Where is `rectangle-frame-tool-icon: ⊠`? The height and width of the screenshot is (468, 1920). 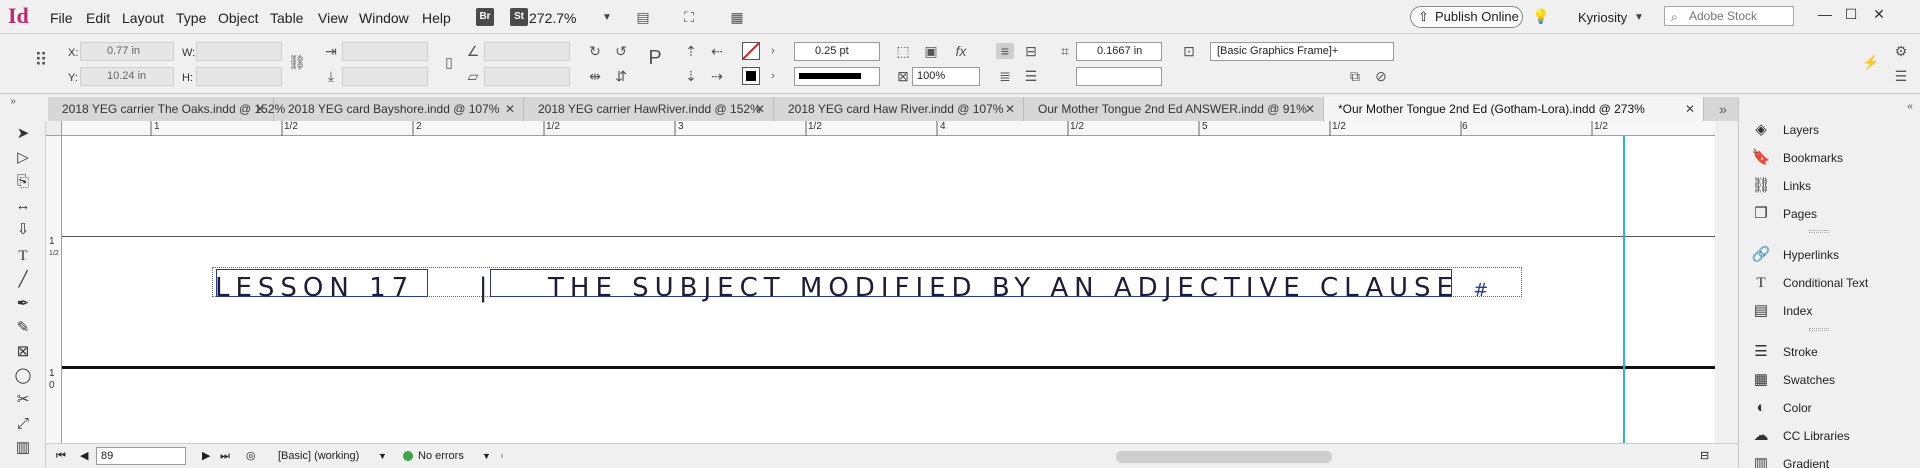 rectangle-frame-tool-icon: ⊠ is located at coordinates (23, 352).